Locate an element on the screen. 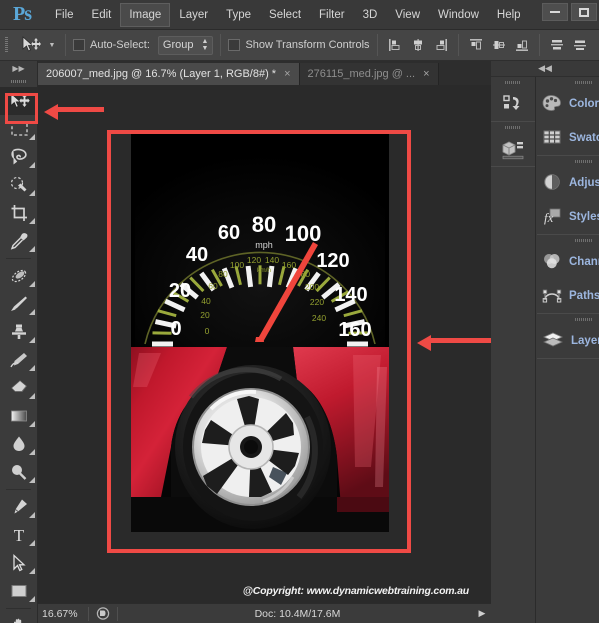  options-divider is located at coordinates (65, 45).